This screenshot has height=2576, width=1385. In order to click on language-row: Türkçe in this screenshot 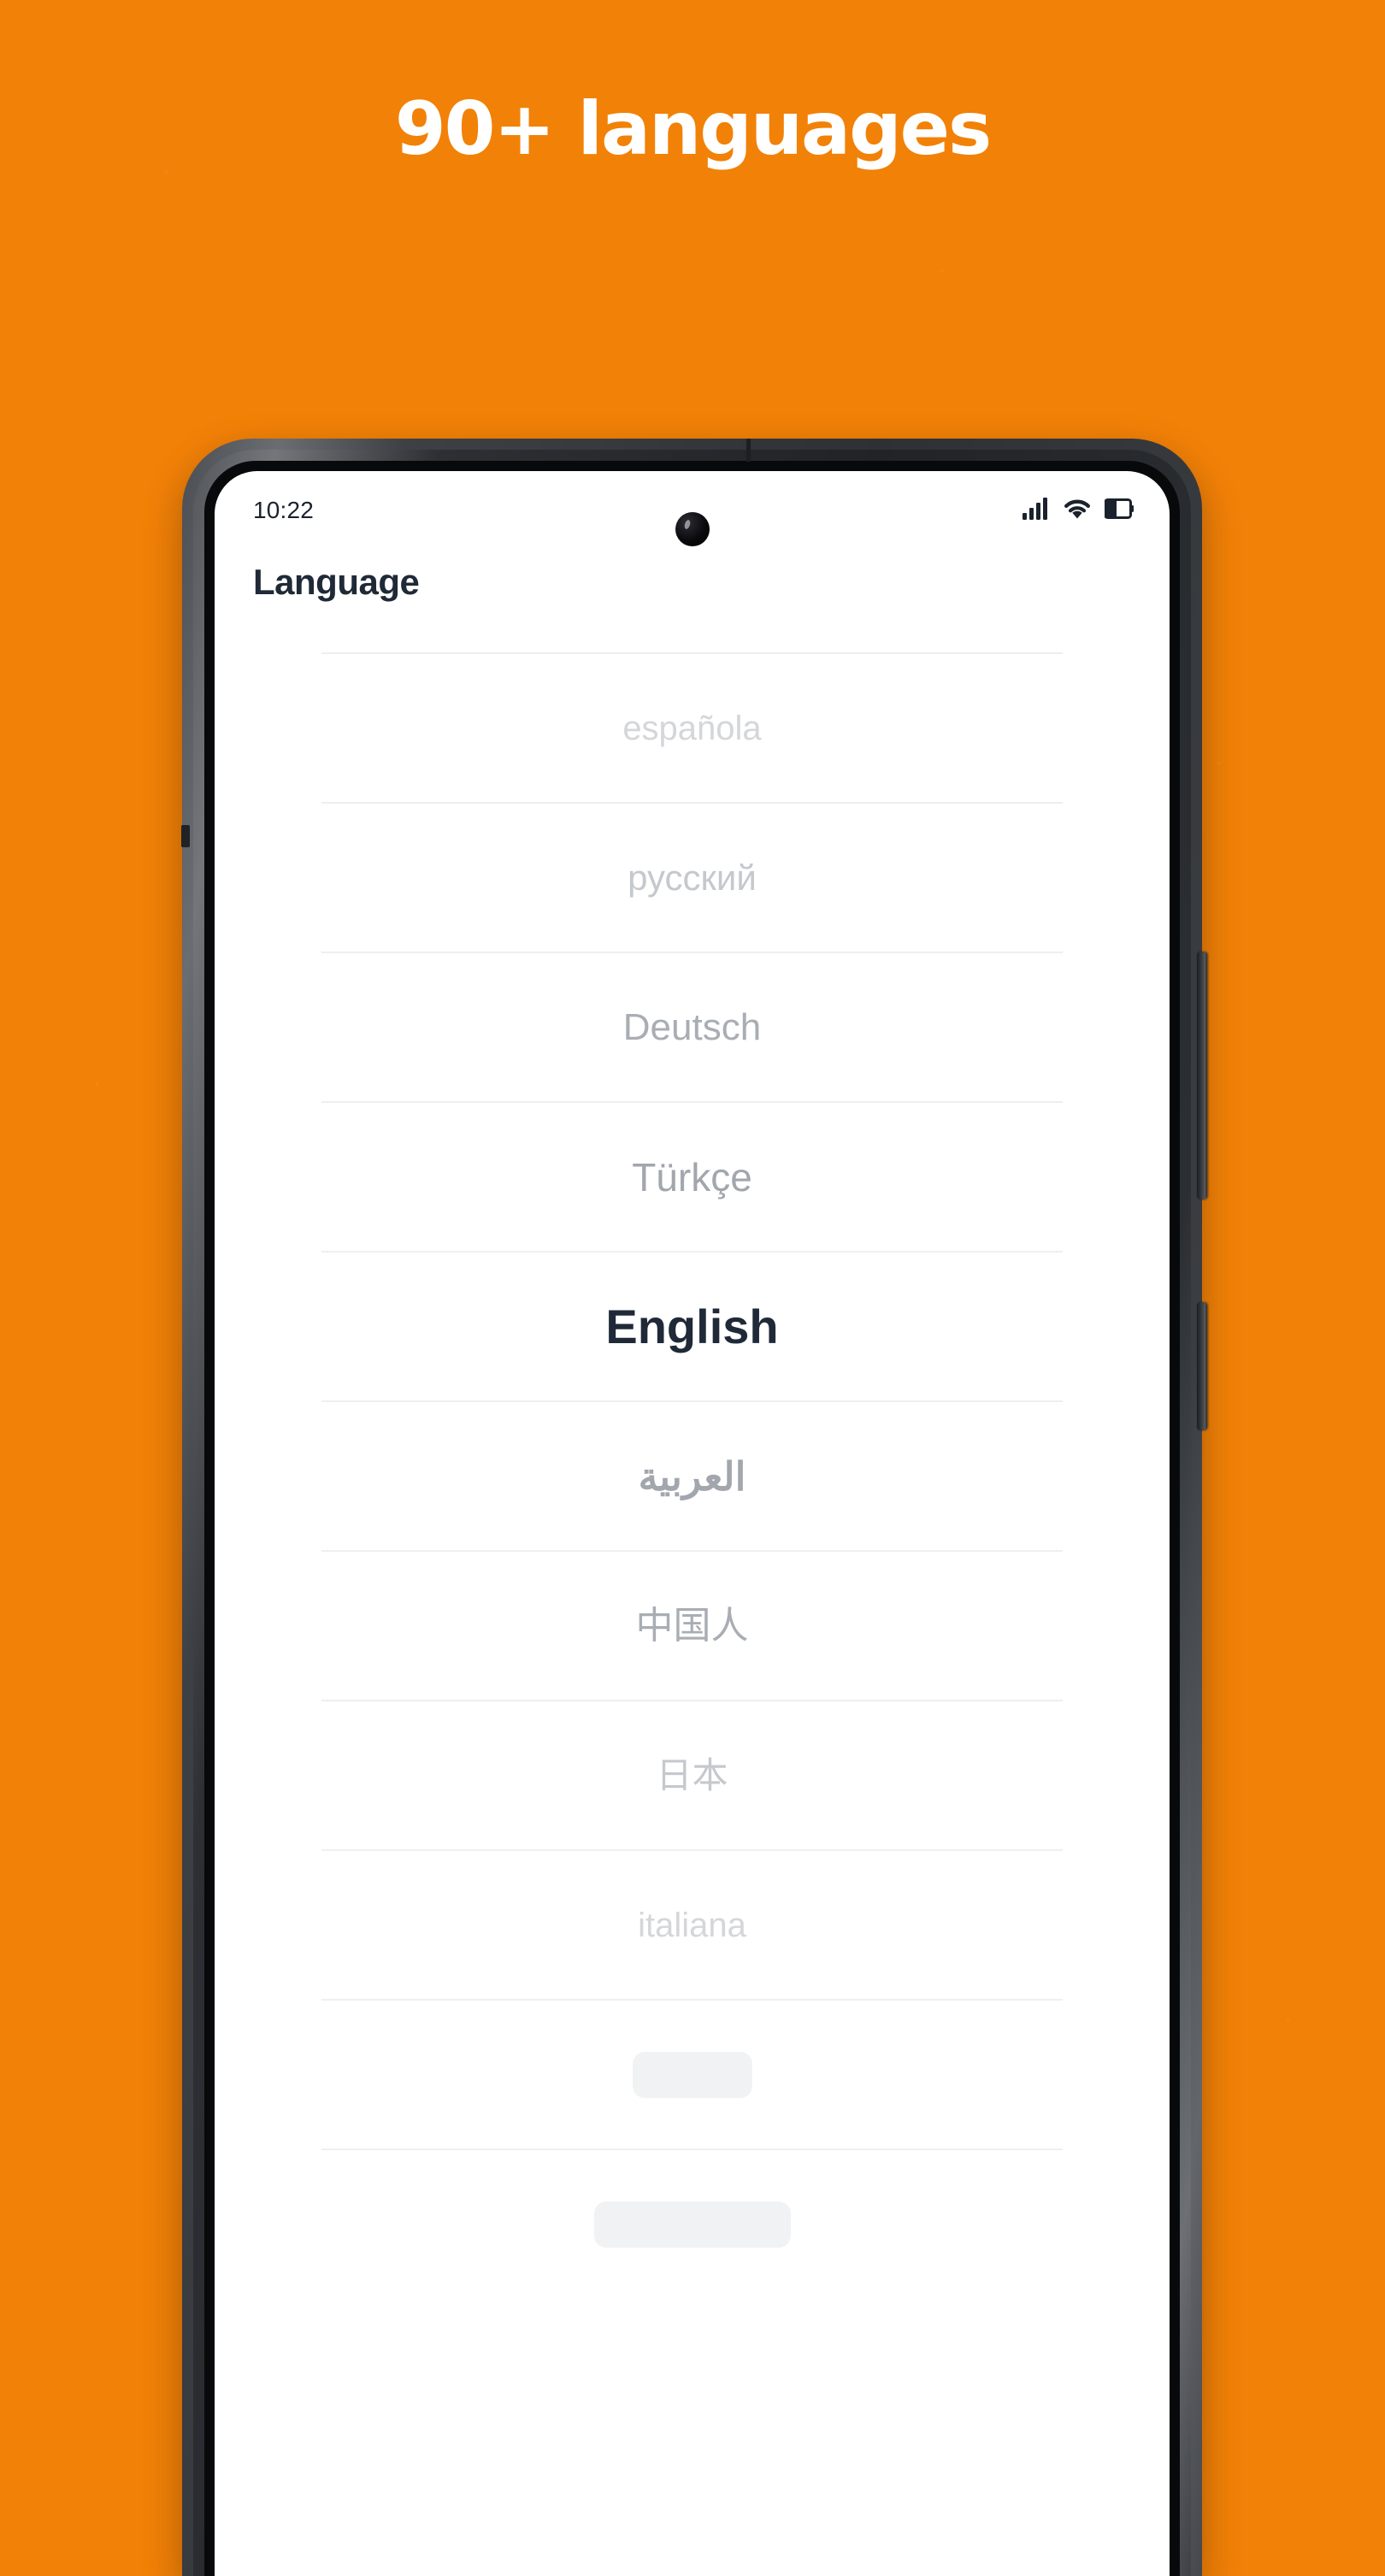, I will do `click(692, 1176)`.